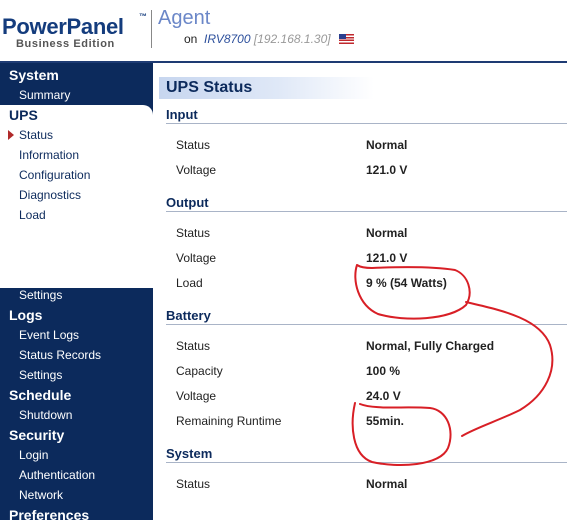 This screenshot has height=520, width=567. I want to click on system-status-label: Status, so click(193, 484).